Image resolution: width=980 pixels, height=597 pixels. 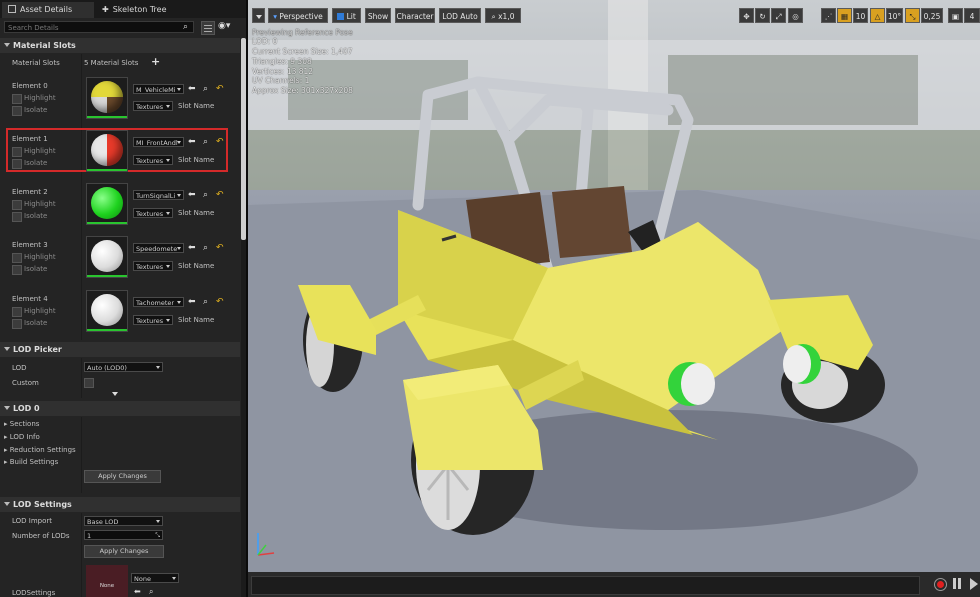 What do you see at coordinates (460, 15) in the screenshot?
I see `lod-auto-button: LOD Auto` at bounding box center [460, 15].